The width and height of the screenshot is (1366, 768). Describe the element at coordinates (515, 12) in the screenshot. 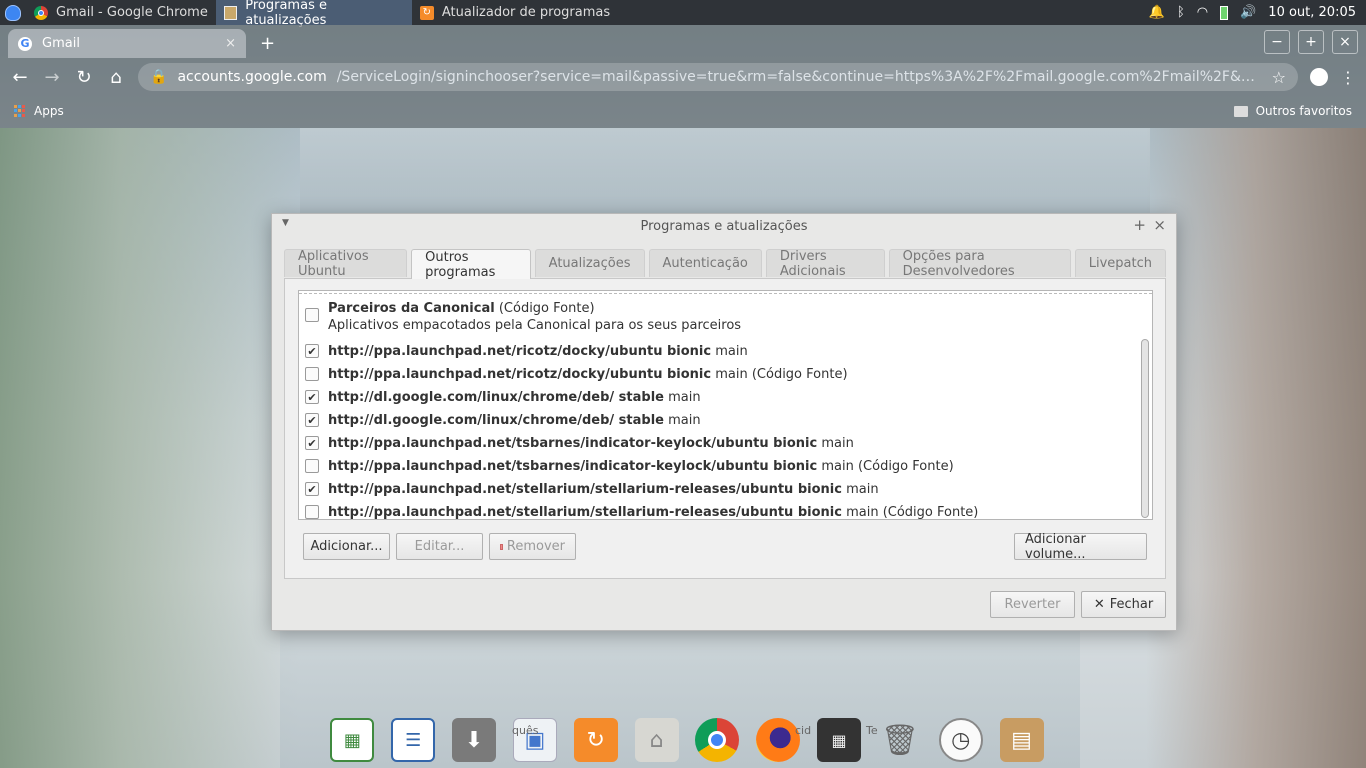

I see `taskbar-item-software-updater: ↻ Atualizador de programas` at that location.